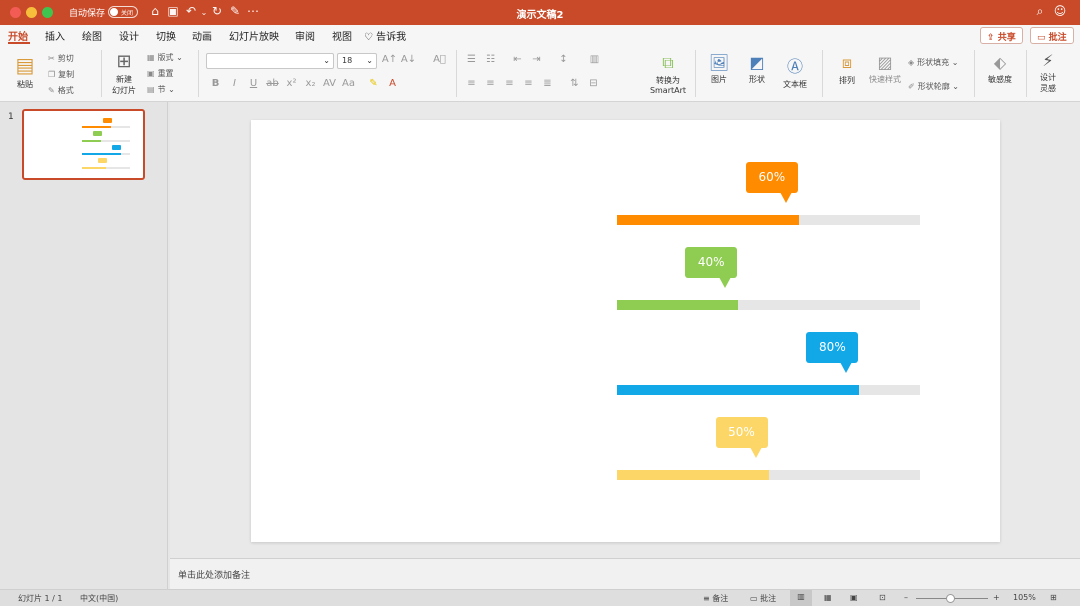  What do you see at coordinates (18, 35) in the screenshot?
I see `tab-home: 开始` at bounding box center [18, 35].